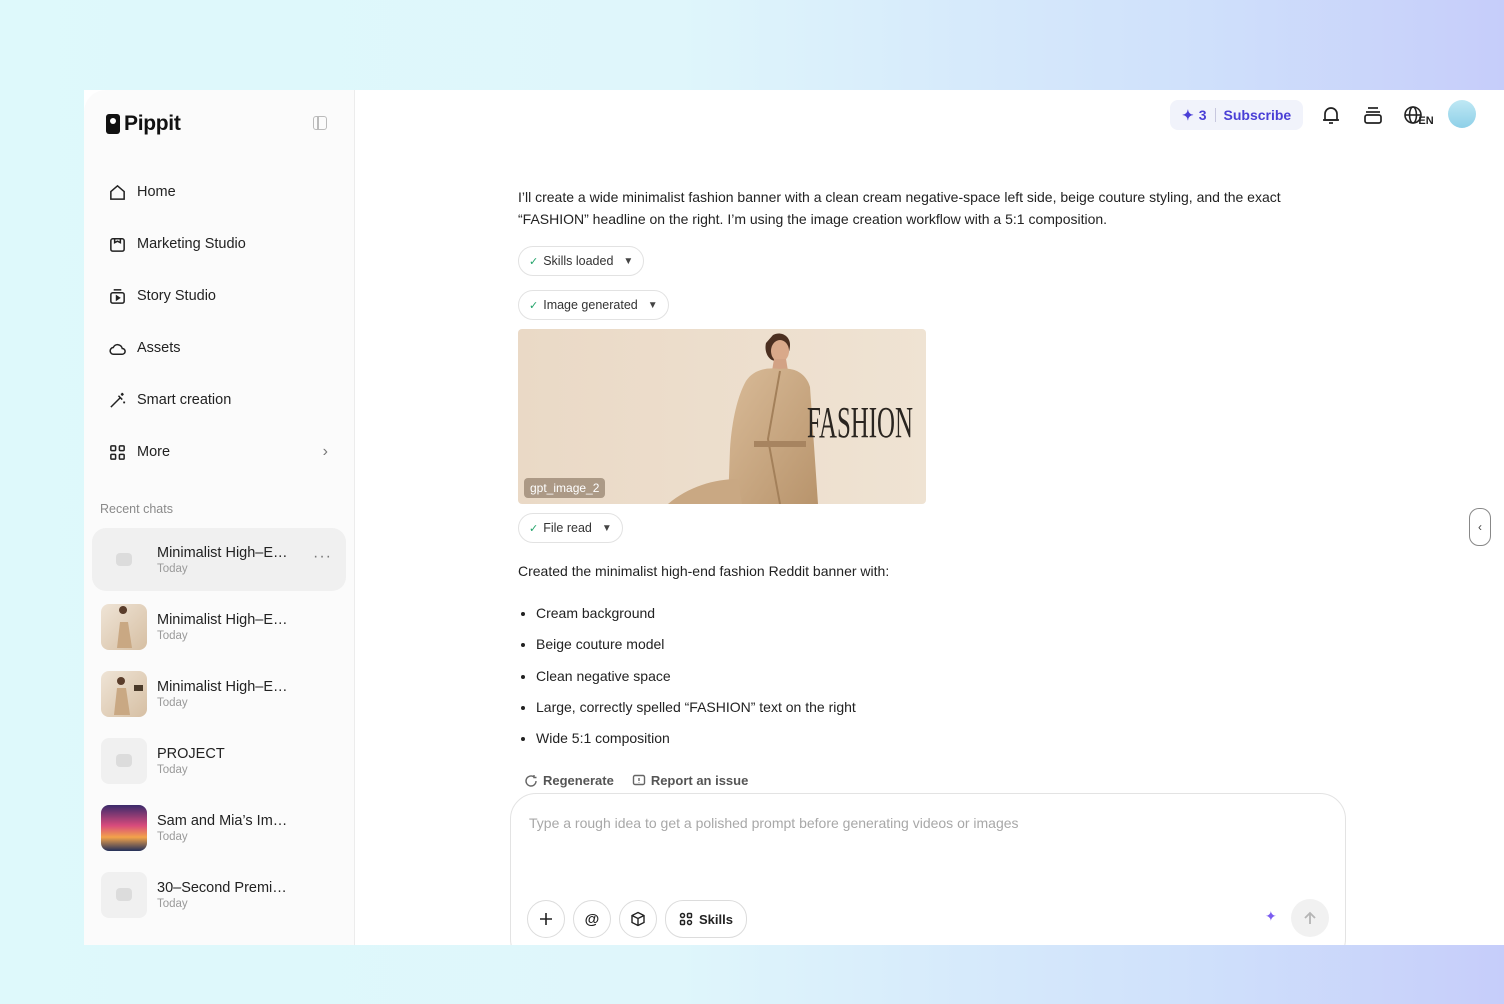 The image size is (1504, 1004). I want to click on sidebar-item-marketing-studio: Marketing Studio, so click(220, 244).